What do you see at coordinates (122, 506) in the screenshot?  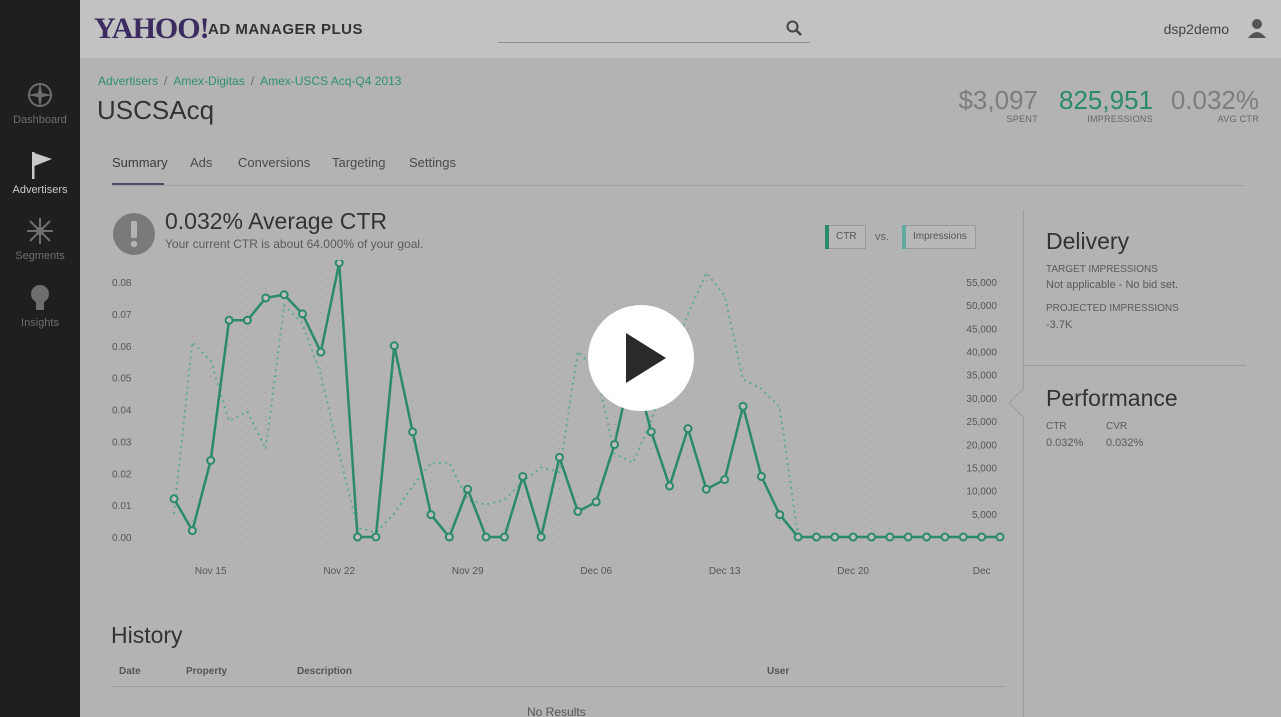 I see `y-left-tick-label: 0.01` at bounding box center [122, 506].